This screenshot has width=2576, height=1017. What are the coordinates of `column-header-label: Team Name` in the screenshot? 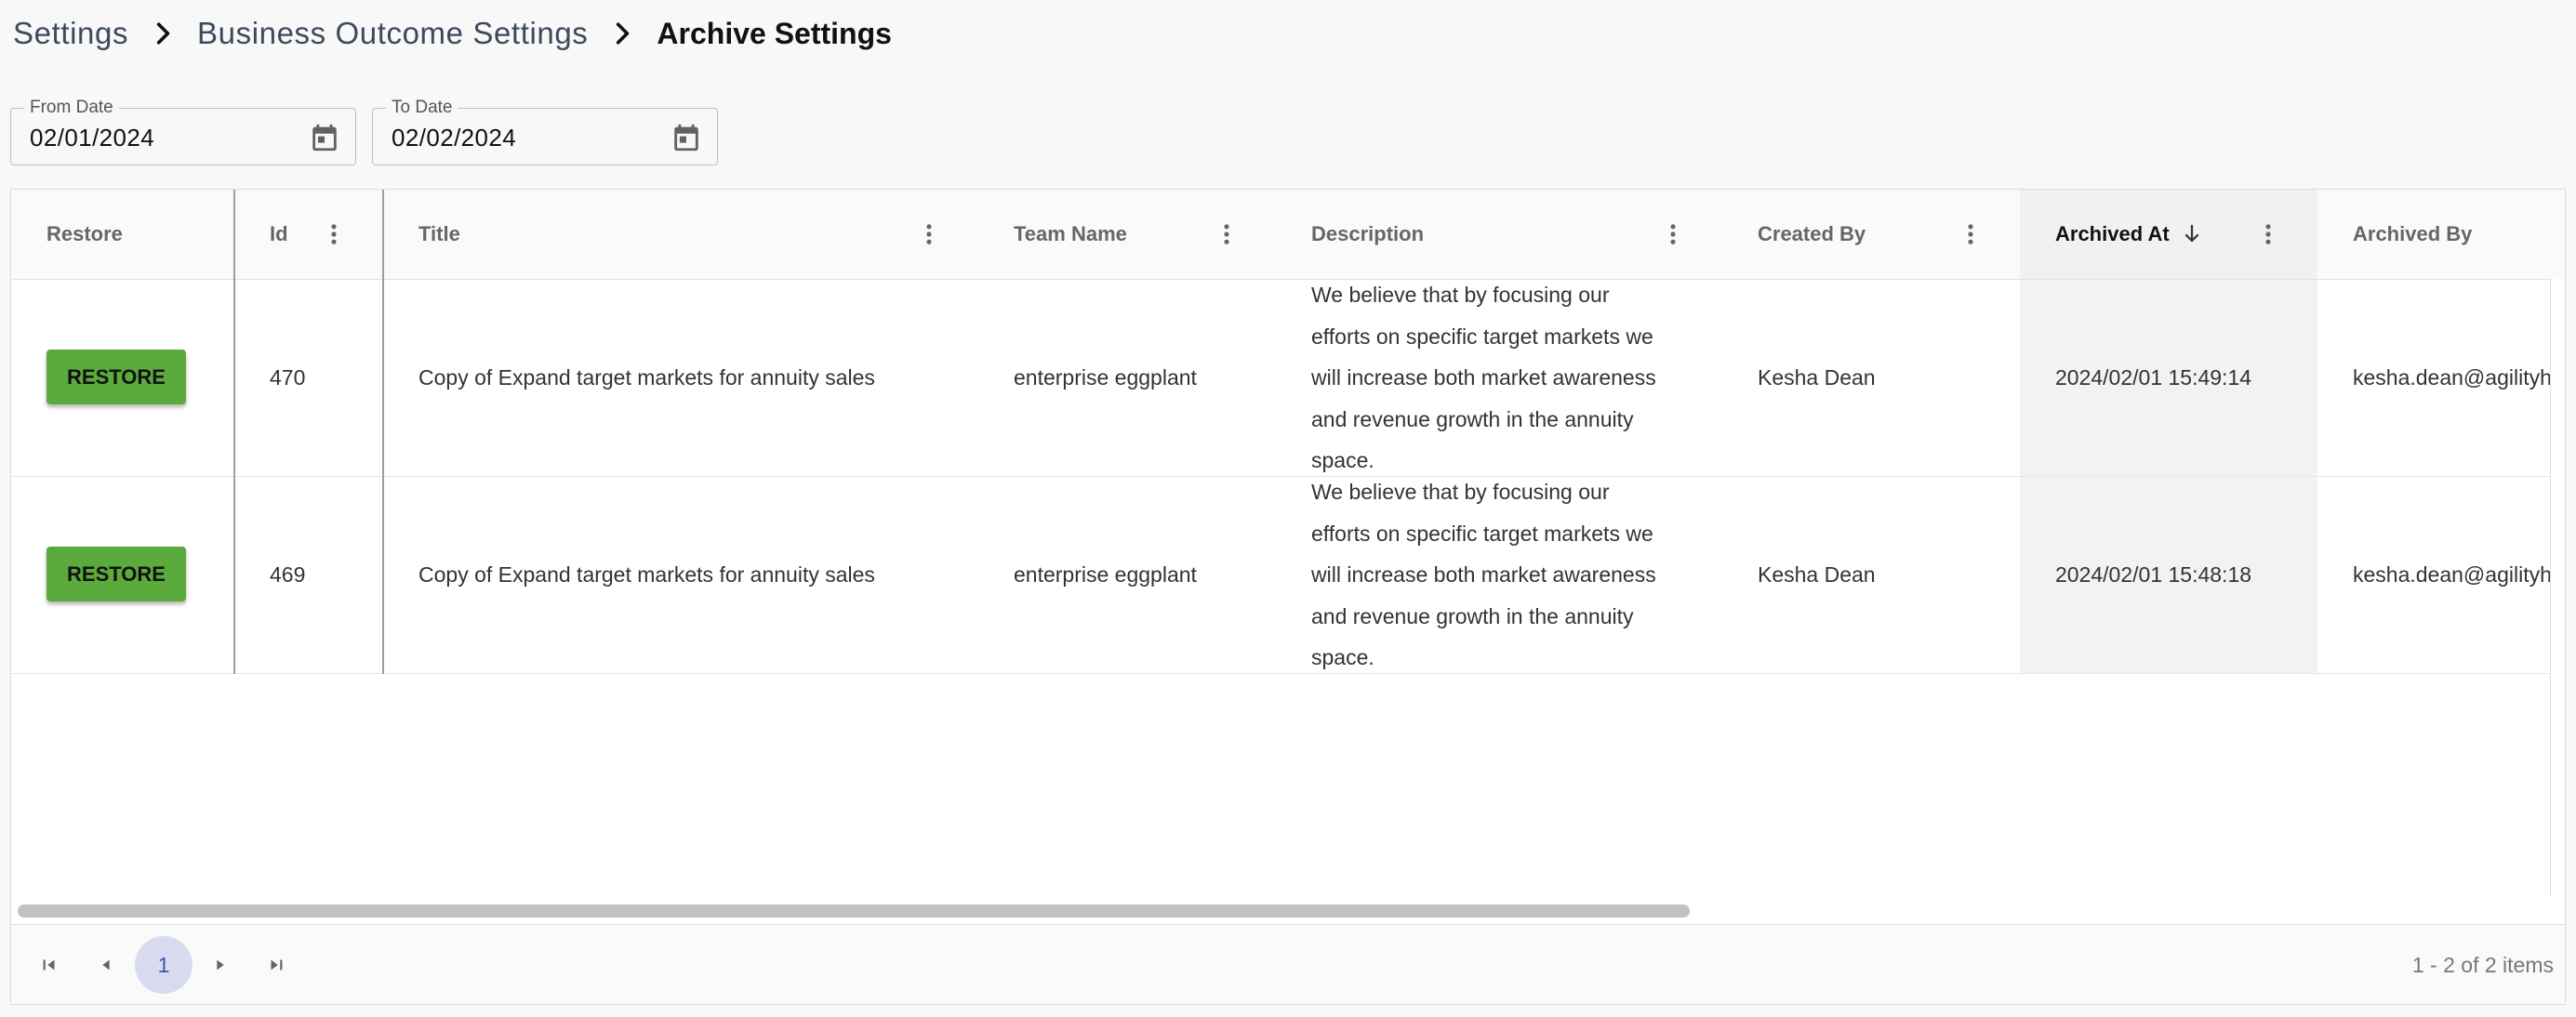 It's located at (1070, 234).